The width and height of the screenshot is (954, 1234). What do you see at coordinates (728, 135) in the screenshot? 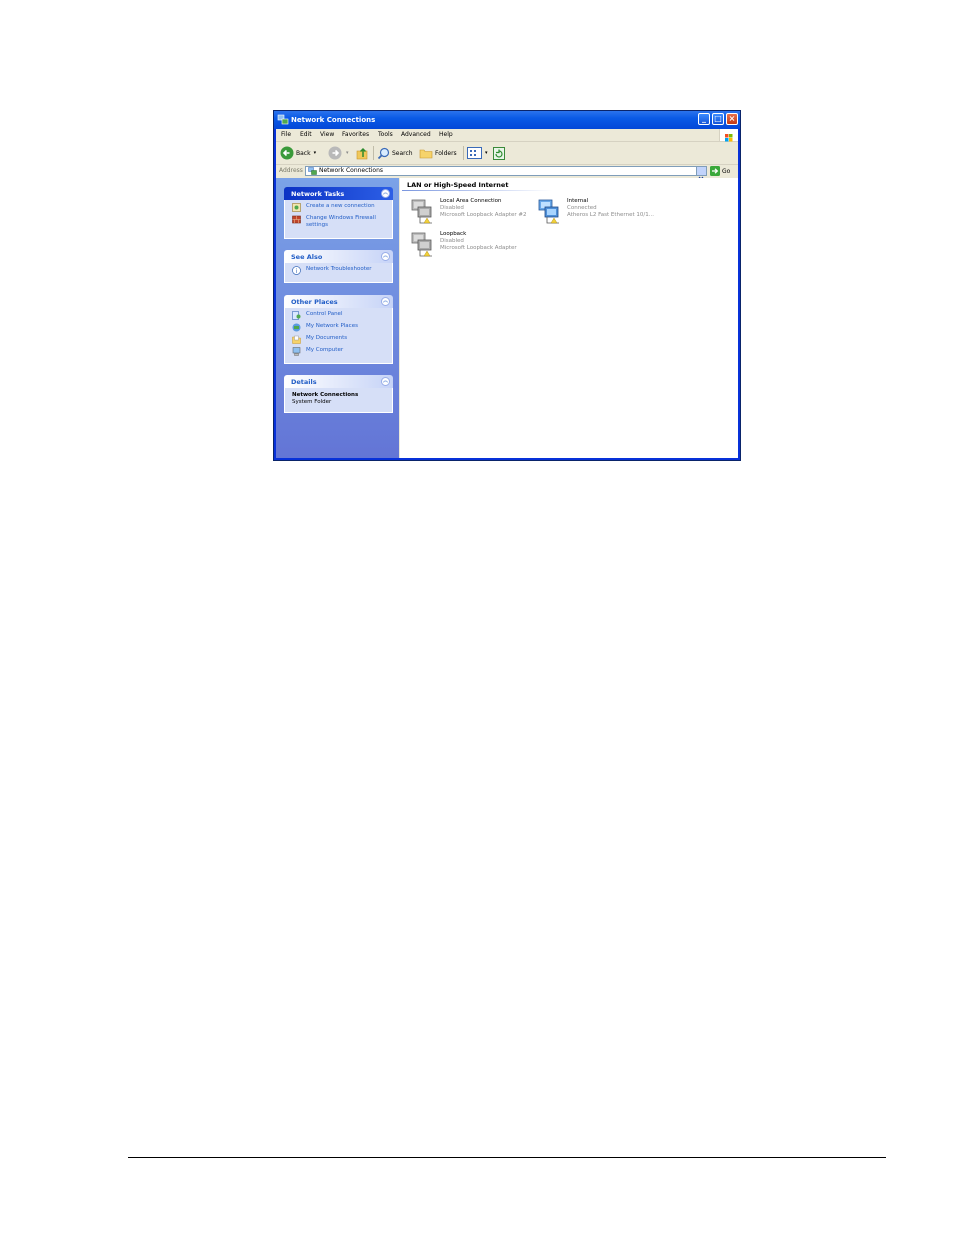
I see `windows-logo-icon` at bounding box center [728, 135].